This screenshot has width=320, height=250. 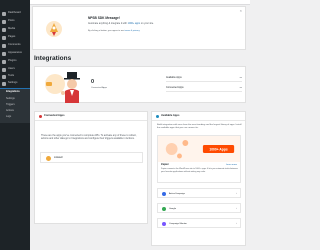 I want to click on app-list-item: Campaign Monitor ›, so click(x=199, y=223).